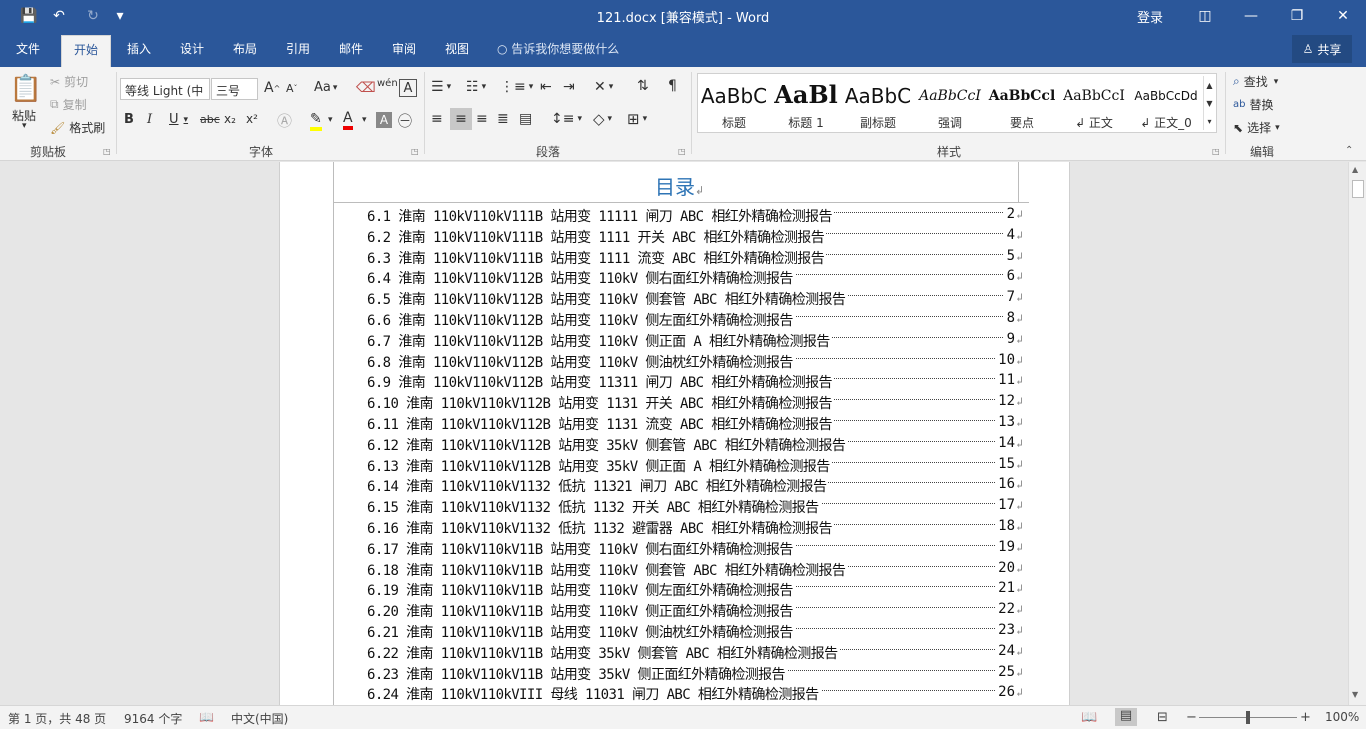  I want to click on styles-scroll-down-icon: ▼, so click(1209, 103).